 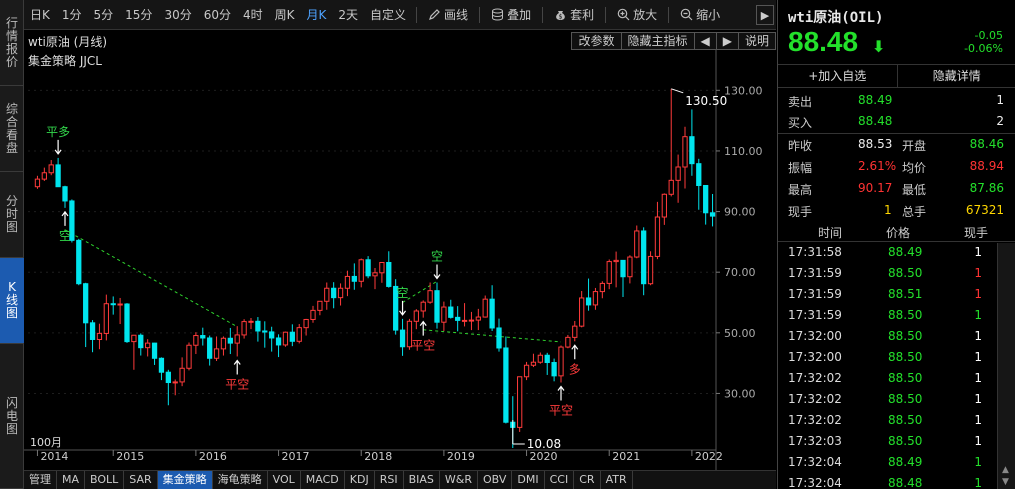 I want to click on hide-detail-button: 隐藏详情, so click(x=955, y=76).